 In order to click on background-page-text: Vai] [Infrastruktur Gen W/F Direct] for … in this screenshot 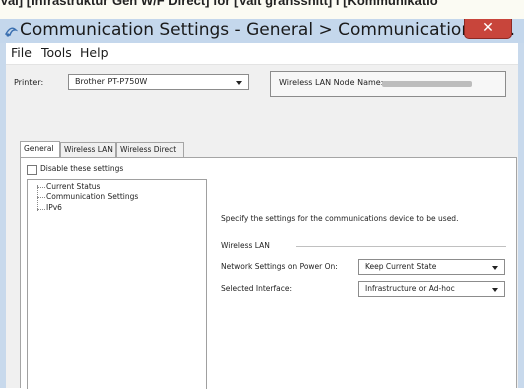, I will do `click(219, 4)`.